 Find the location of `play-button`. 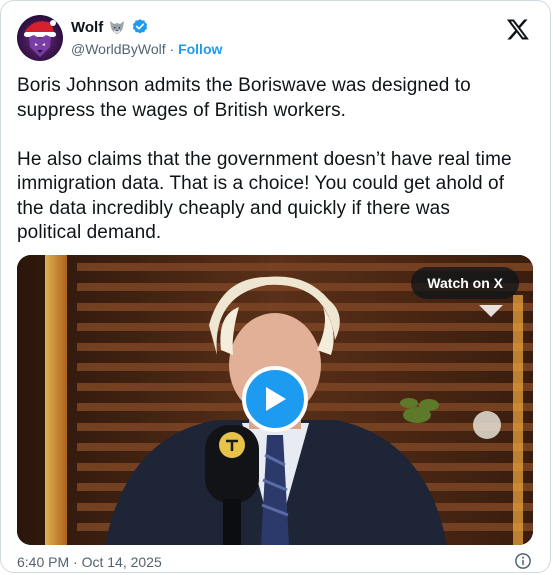

play-button is located at coordinates (275, 399).